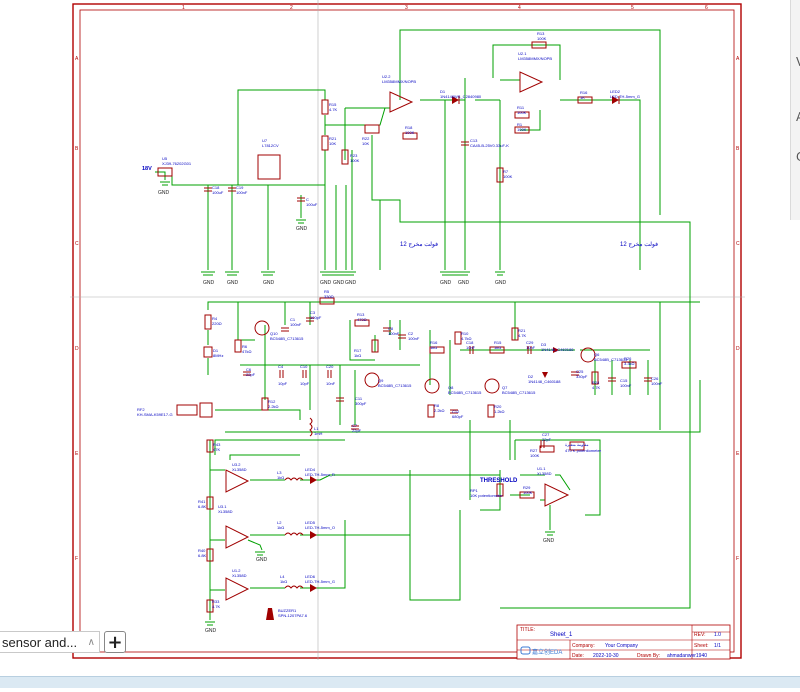 This screenshot has width=800, height=692. I want to click on c26-val: 100nF, so click(657, 383).